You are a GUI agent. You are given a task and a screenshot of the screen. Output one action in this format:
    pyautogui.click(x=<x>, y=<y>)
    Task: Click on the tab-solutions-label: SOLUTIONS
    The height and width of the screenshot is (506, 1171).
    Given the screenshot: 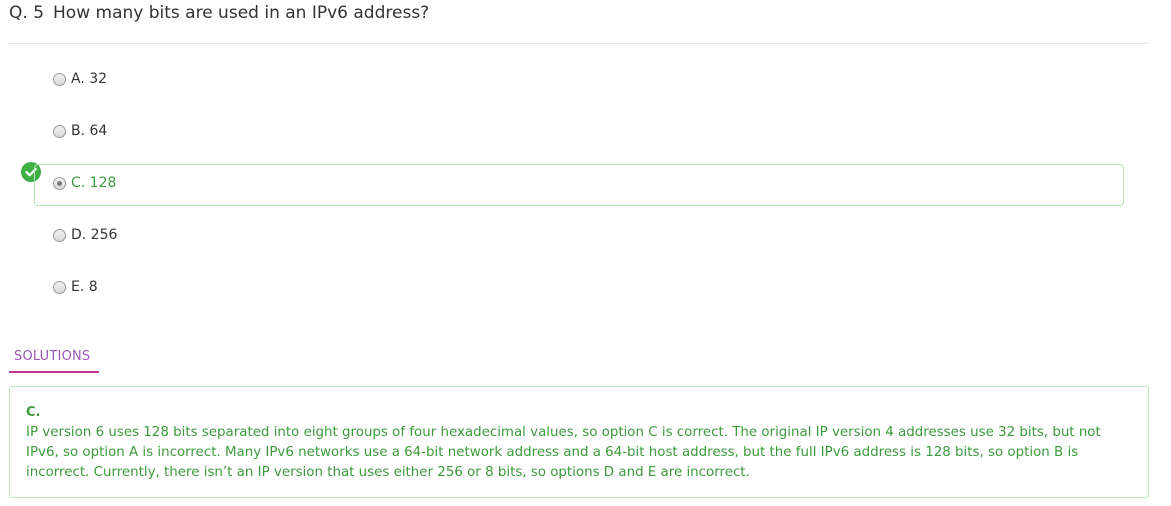 What is the action you would take?
    pyautogui.click(x=52, y=356)
    